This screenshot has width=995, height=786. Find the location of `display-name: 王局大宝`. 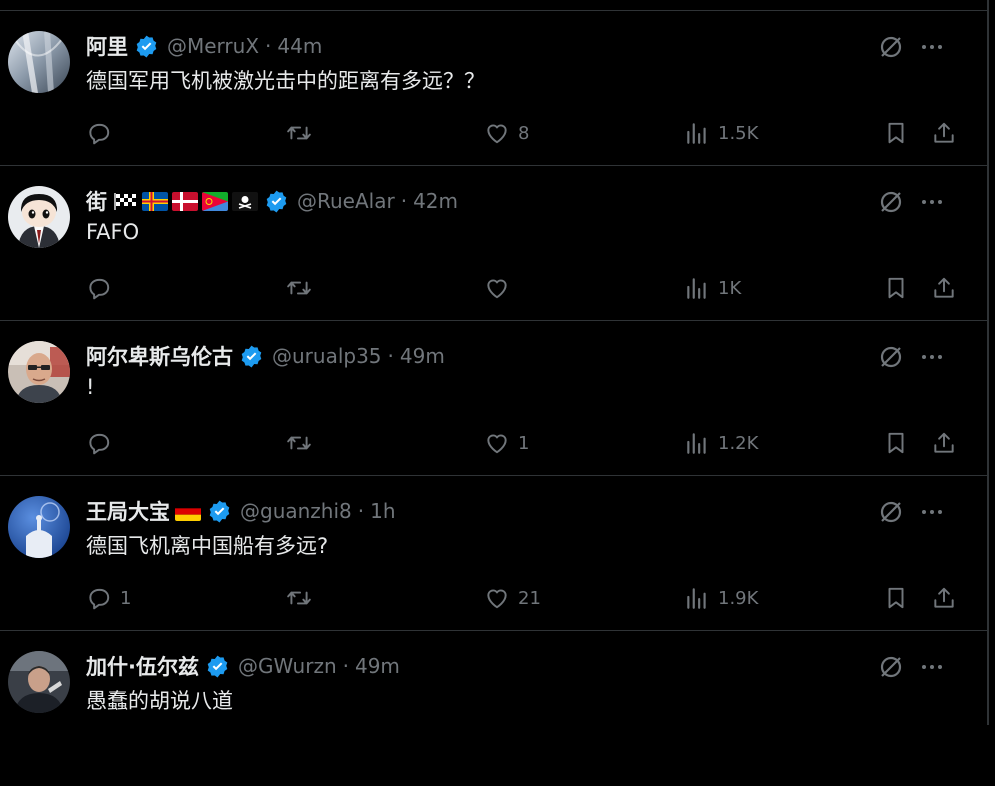

display-name: 王局大宝 is located at coordinates (128, 511).